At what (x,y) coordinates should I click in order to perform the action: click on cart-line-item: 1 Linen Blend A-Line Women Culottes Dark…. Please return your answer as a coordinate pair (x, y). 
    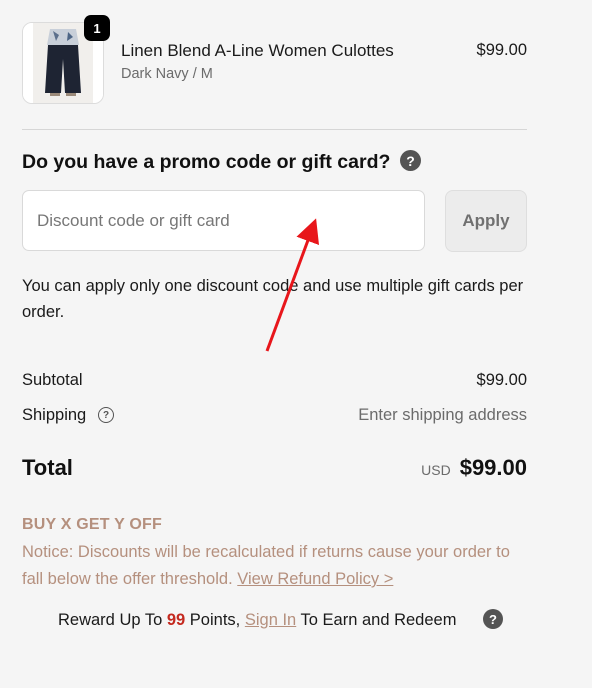
    Looking at the image, I should click on (274, 59).